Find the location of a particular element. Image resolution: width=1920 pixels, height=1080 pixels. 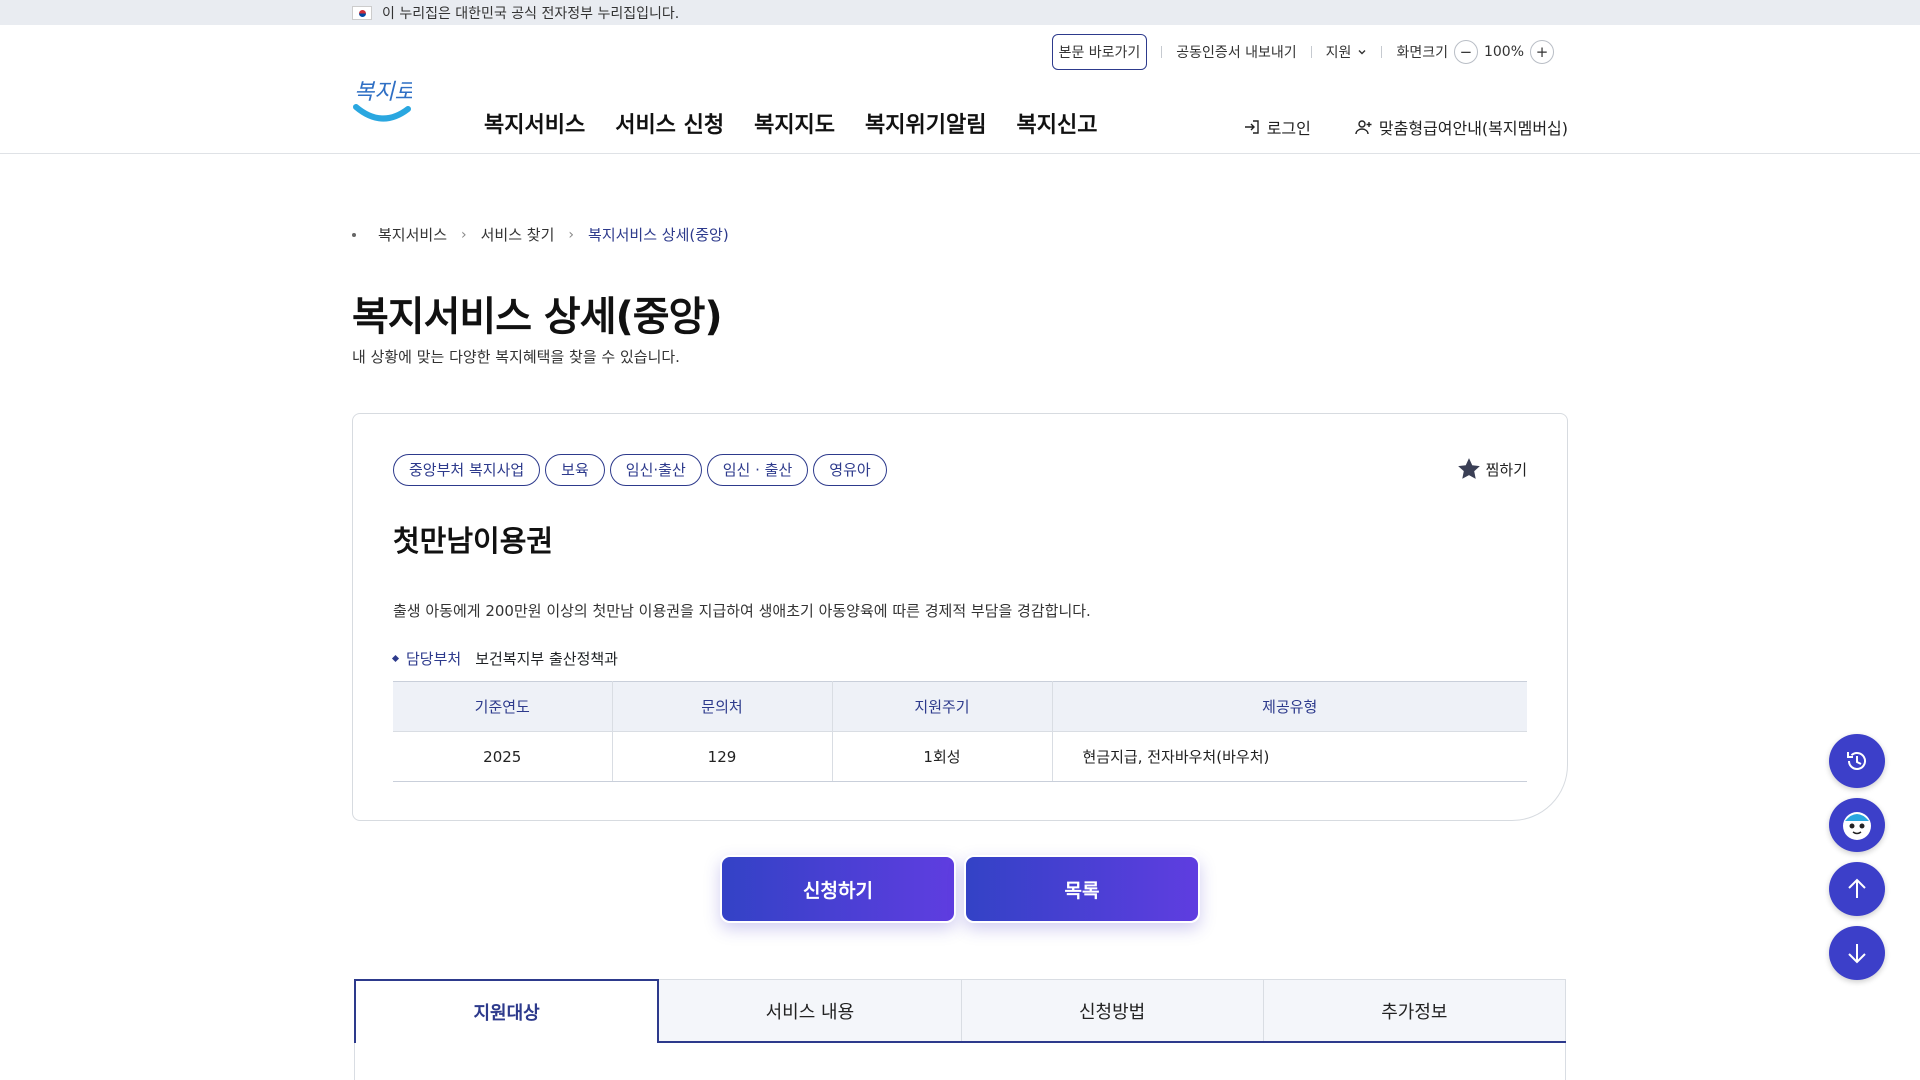

header-actions: 로그인 맞춤형급여안내(복지멤버십) is located at coordinates (1405, 127).